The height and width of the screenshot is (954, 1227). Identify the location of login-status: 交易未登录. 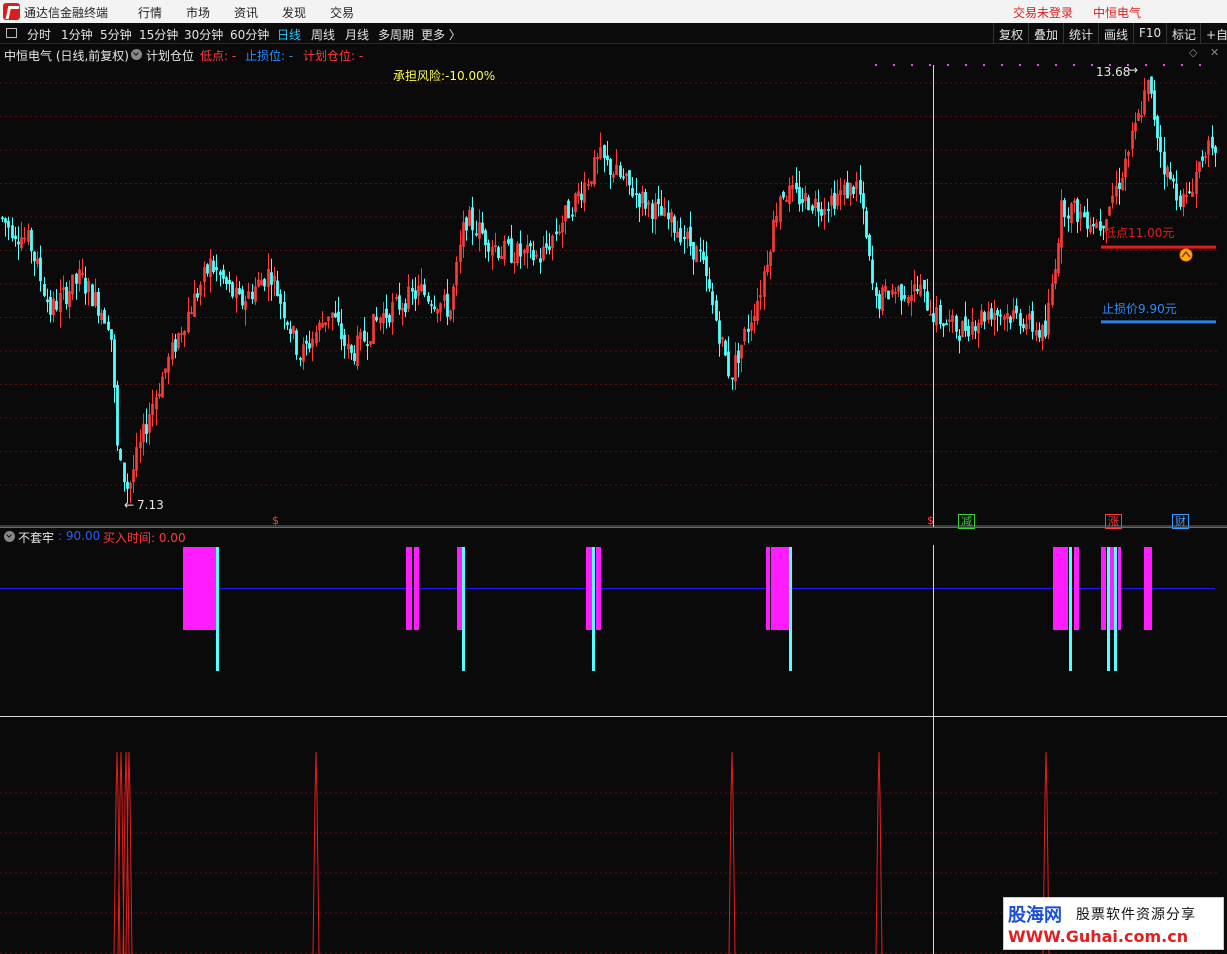
(1043, 12).